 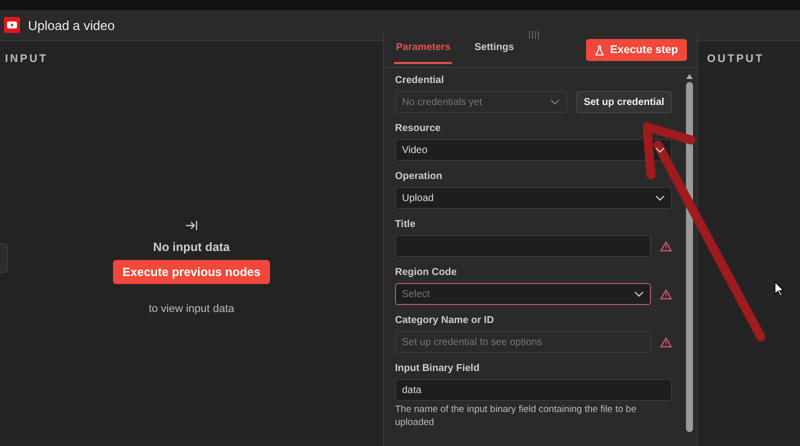 What do you see at coordinates (437, 368) in the screenshot?
I see `field-label: Input Binary Field` at bounding box center [437, 368].